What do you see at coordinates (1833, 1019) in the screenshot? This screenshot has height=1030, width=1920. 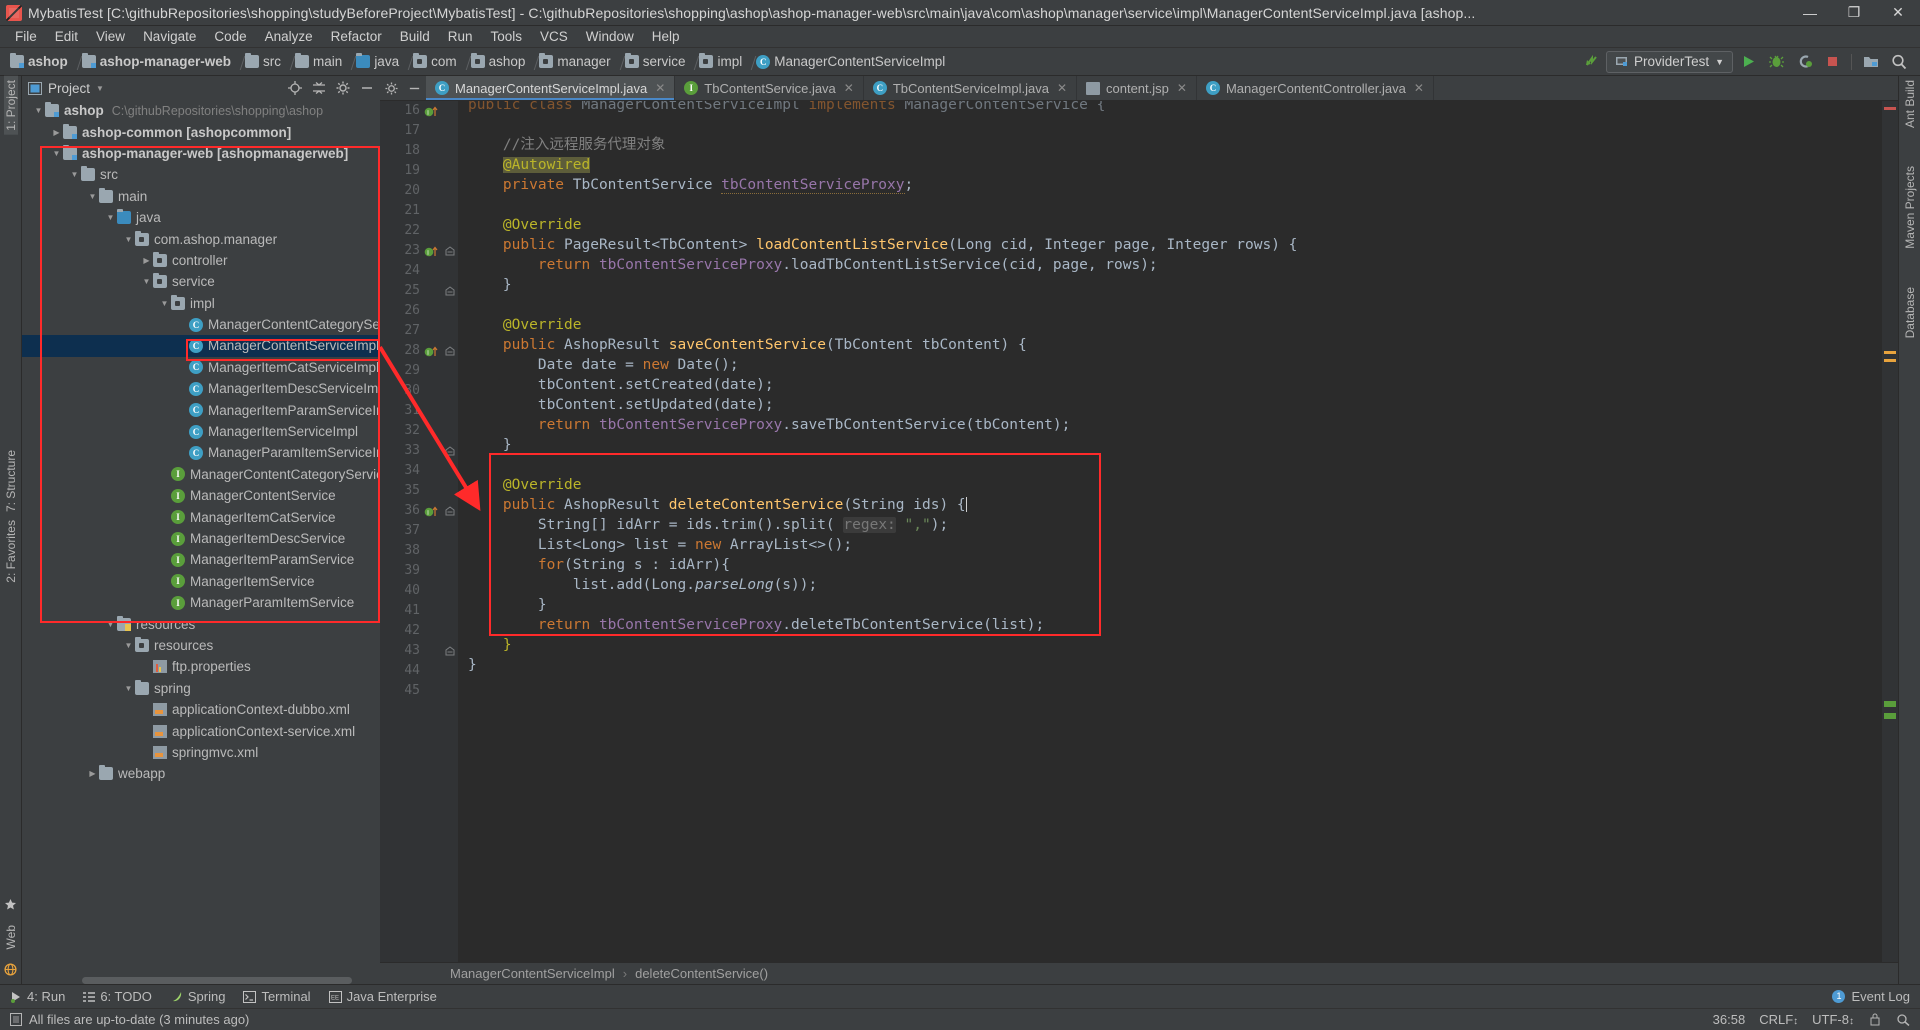 I see `file-encoding: UTF-8↕` at bounding box center [1833, 1019].